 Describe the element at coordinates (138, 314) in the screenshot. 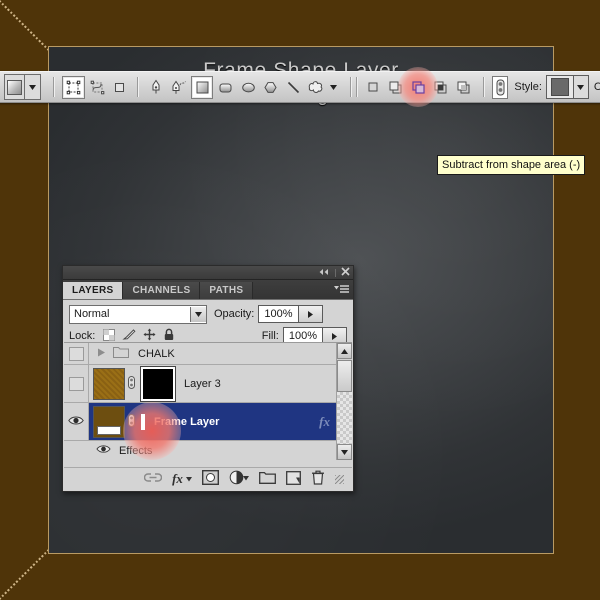

I see `blend-mode-select: Normal` at that location.